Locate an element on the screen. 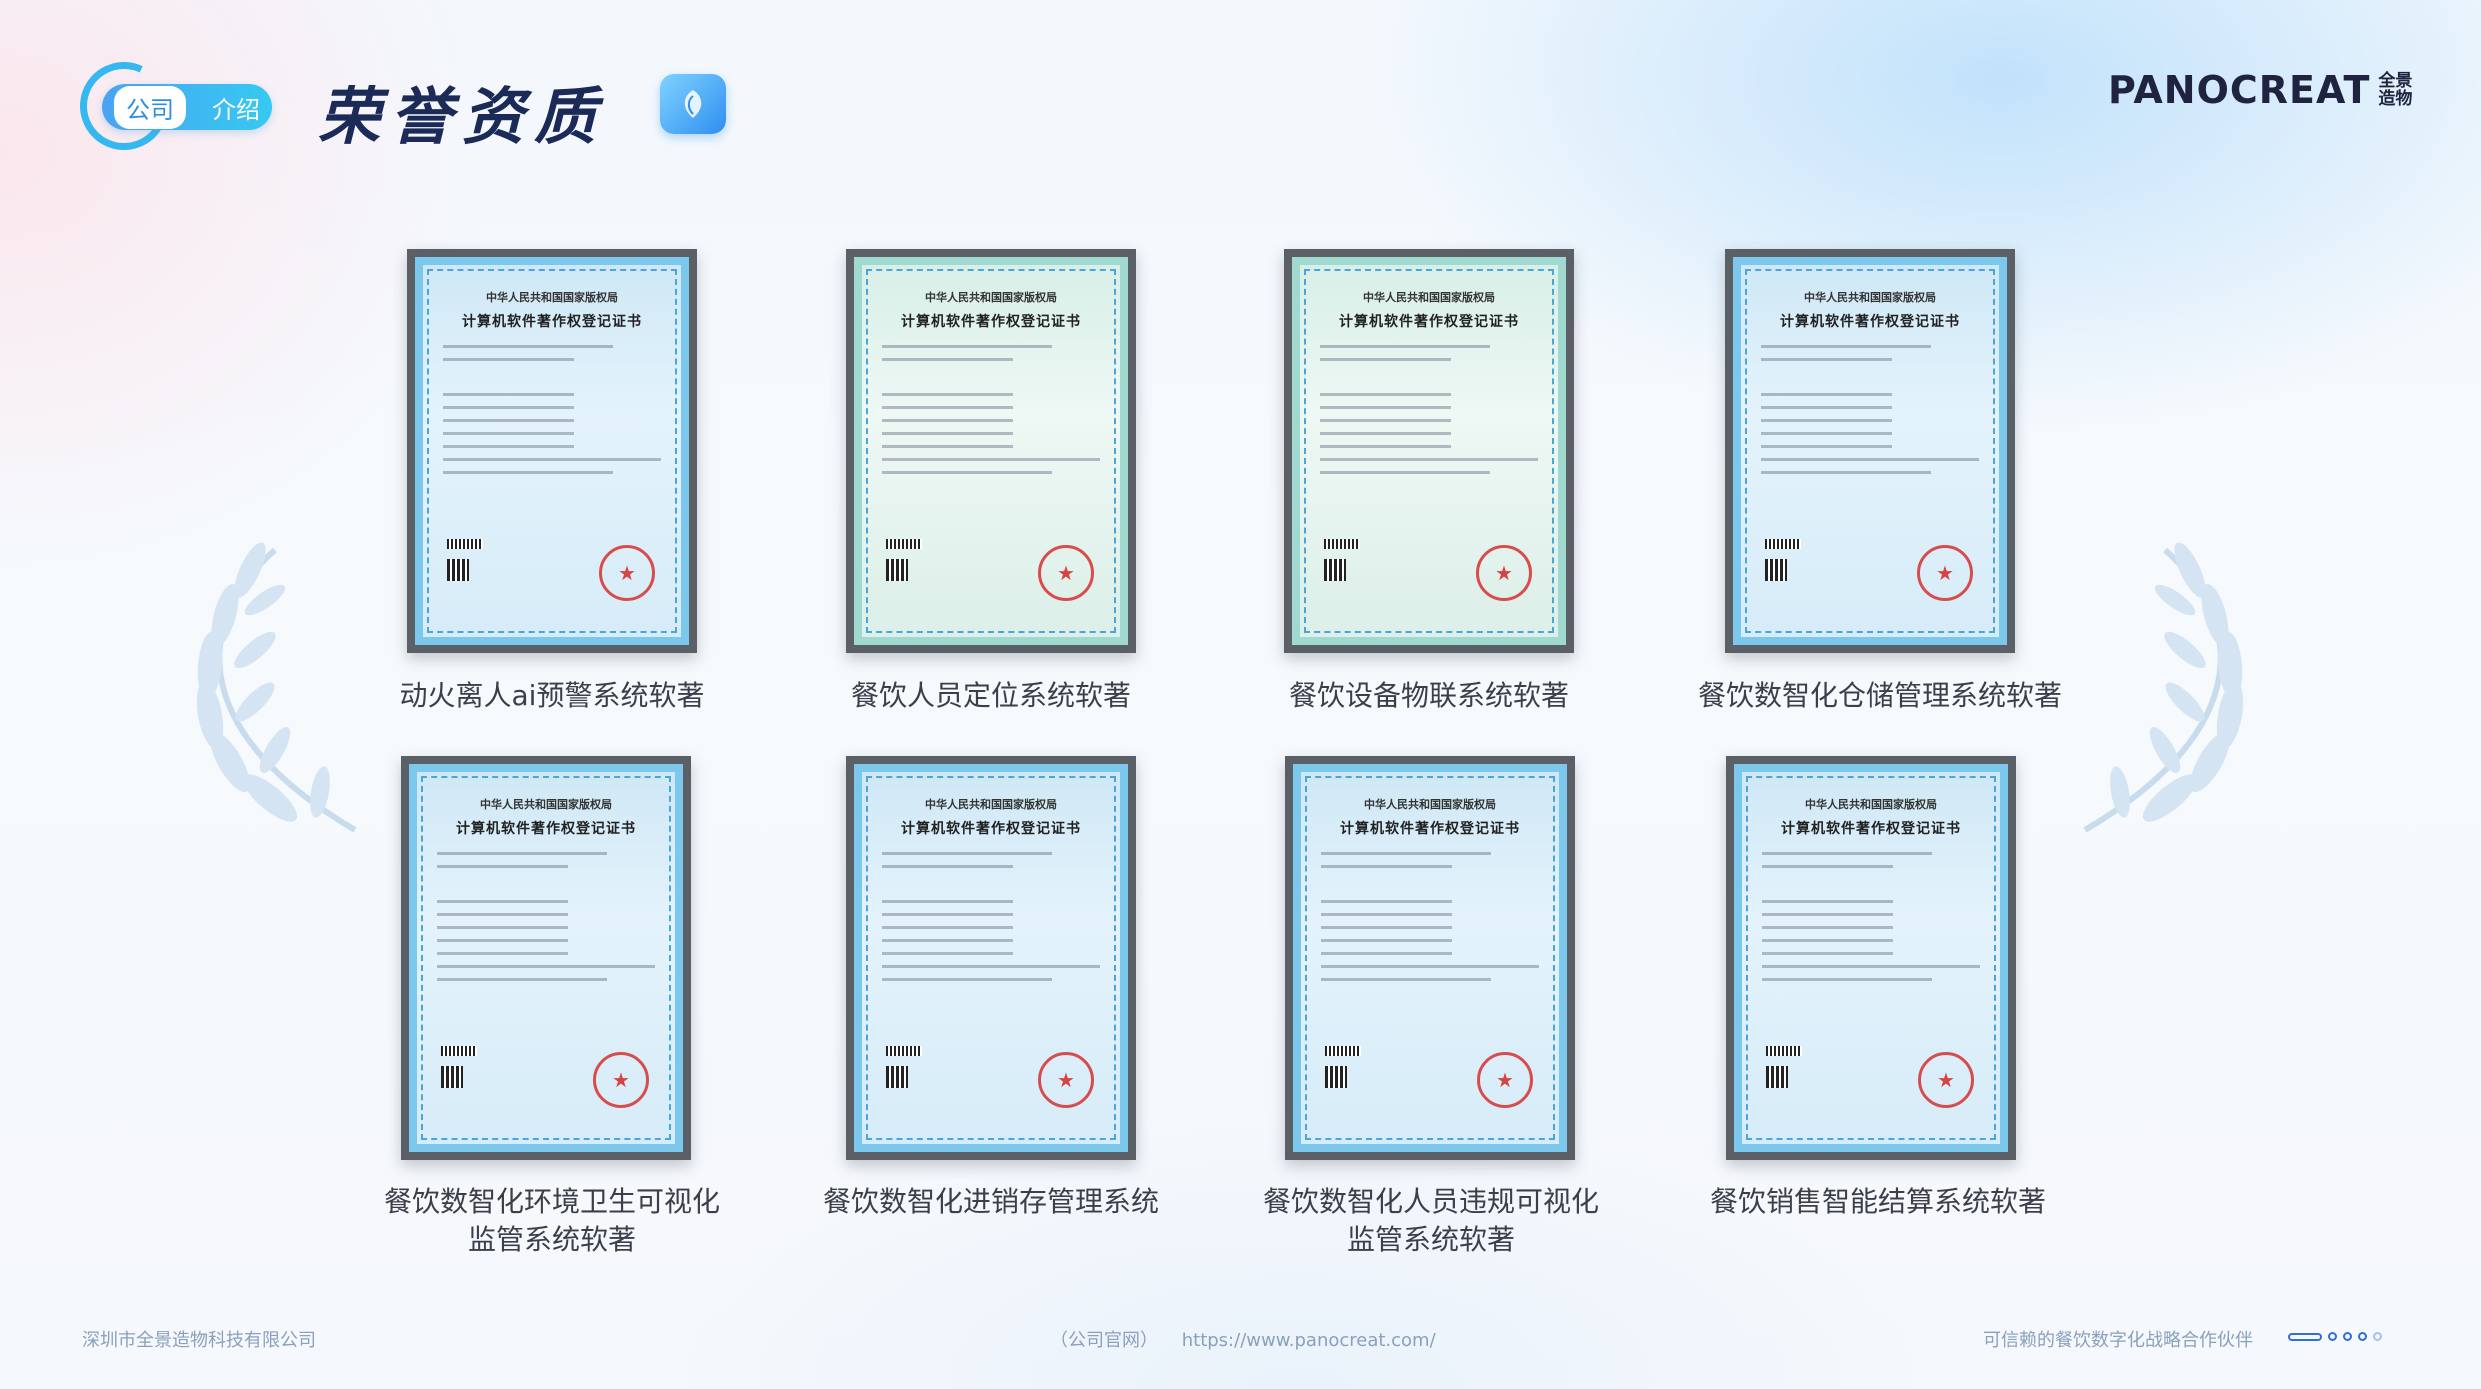 This screenshot has height=1389, width=2481. pagination-active-icon is located at coordinates (2305, 1336).